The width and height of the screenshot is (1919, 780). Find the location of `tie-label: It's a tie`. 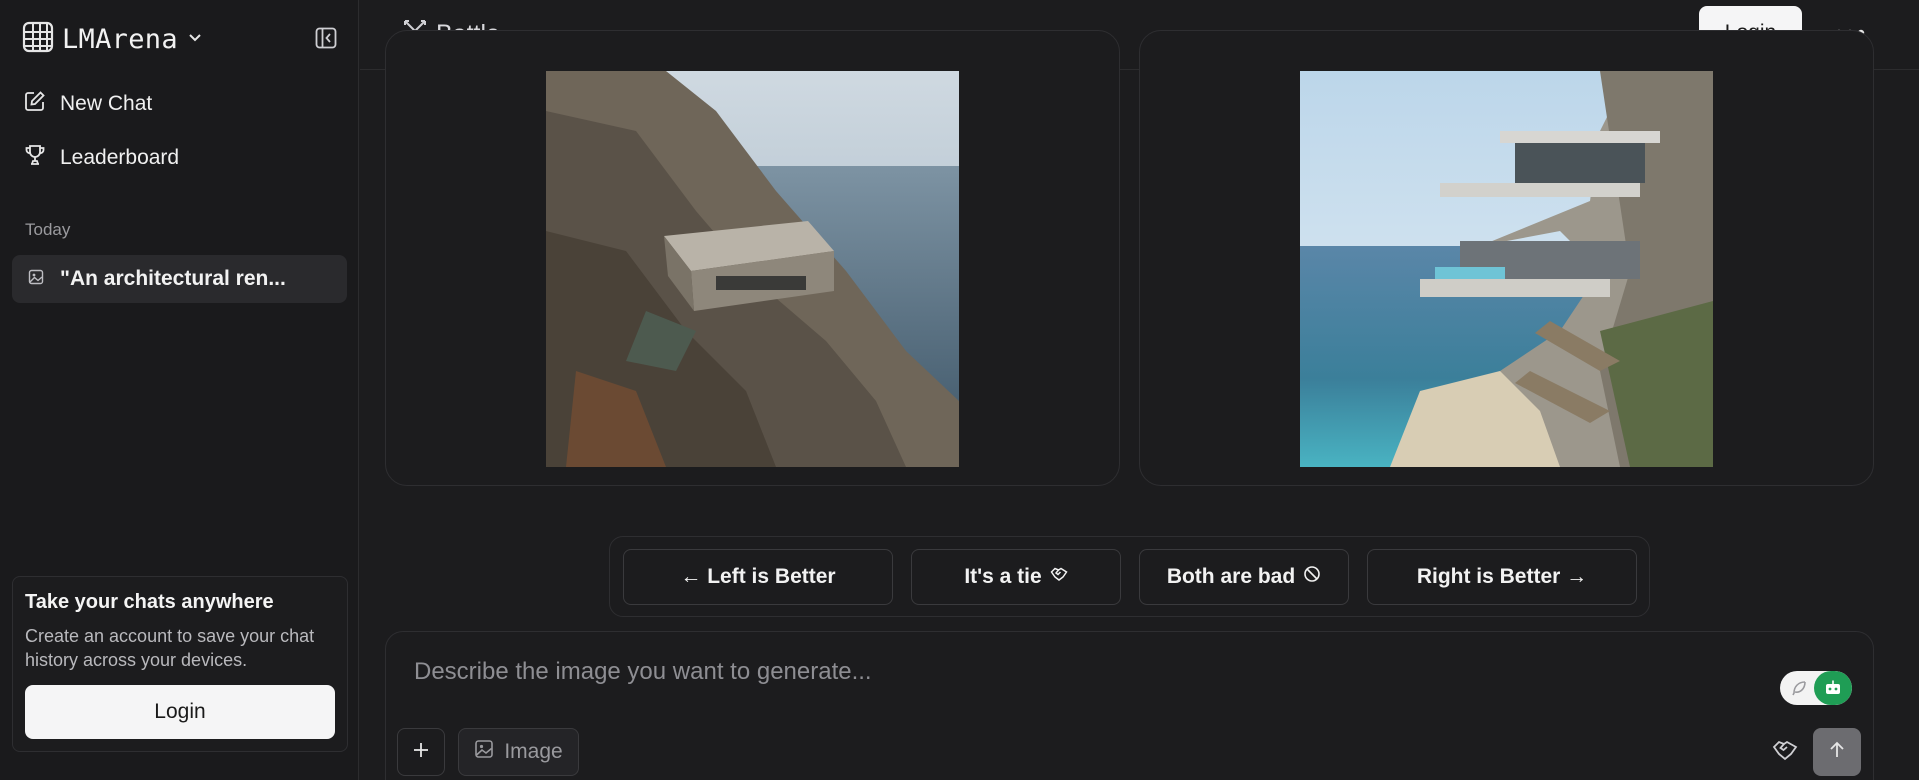

tie-label: It's a tie is located at coordinates (1003, 576).